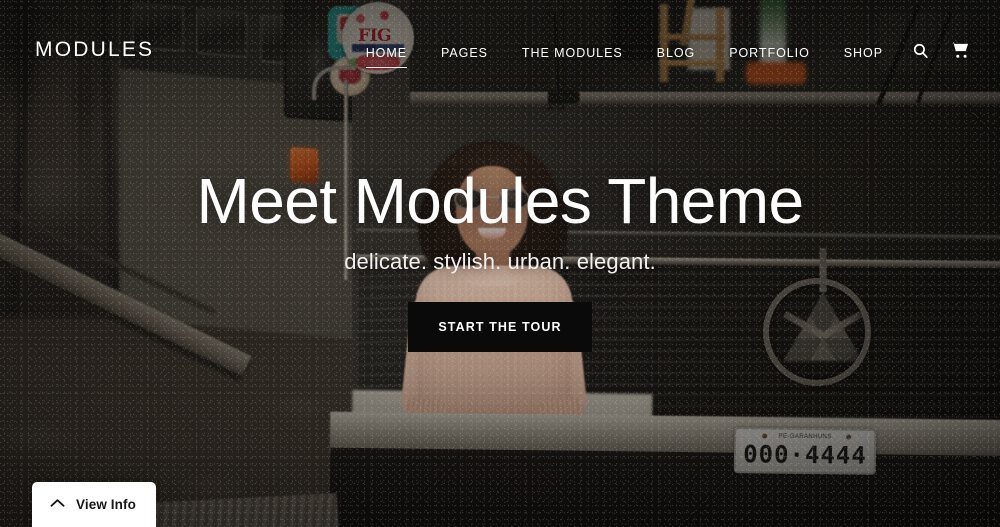 This screenshot has width=1000, height=527. I want to click on nav-item-blog: BLOG, so click(676, 53).